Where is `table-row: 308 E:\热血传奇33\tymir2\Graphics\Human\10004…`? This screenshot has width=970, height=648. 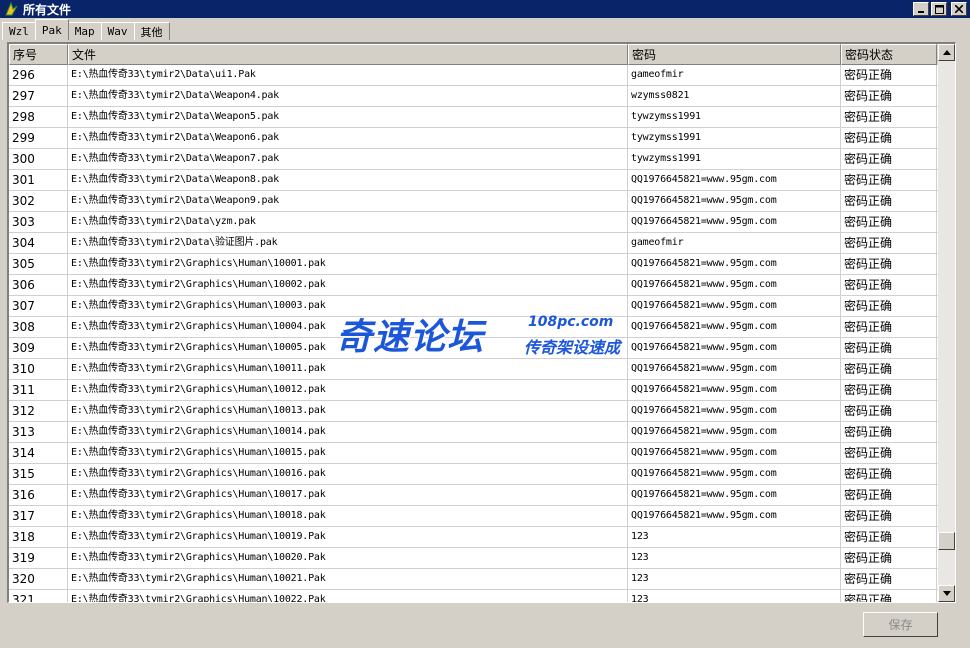 table-row: 308 E:\热血传奇33\tymir2\Graphics\Human\10004… is located at coordinates (473, 327).